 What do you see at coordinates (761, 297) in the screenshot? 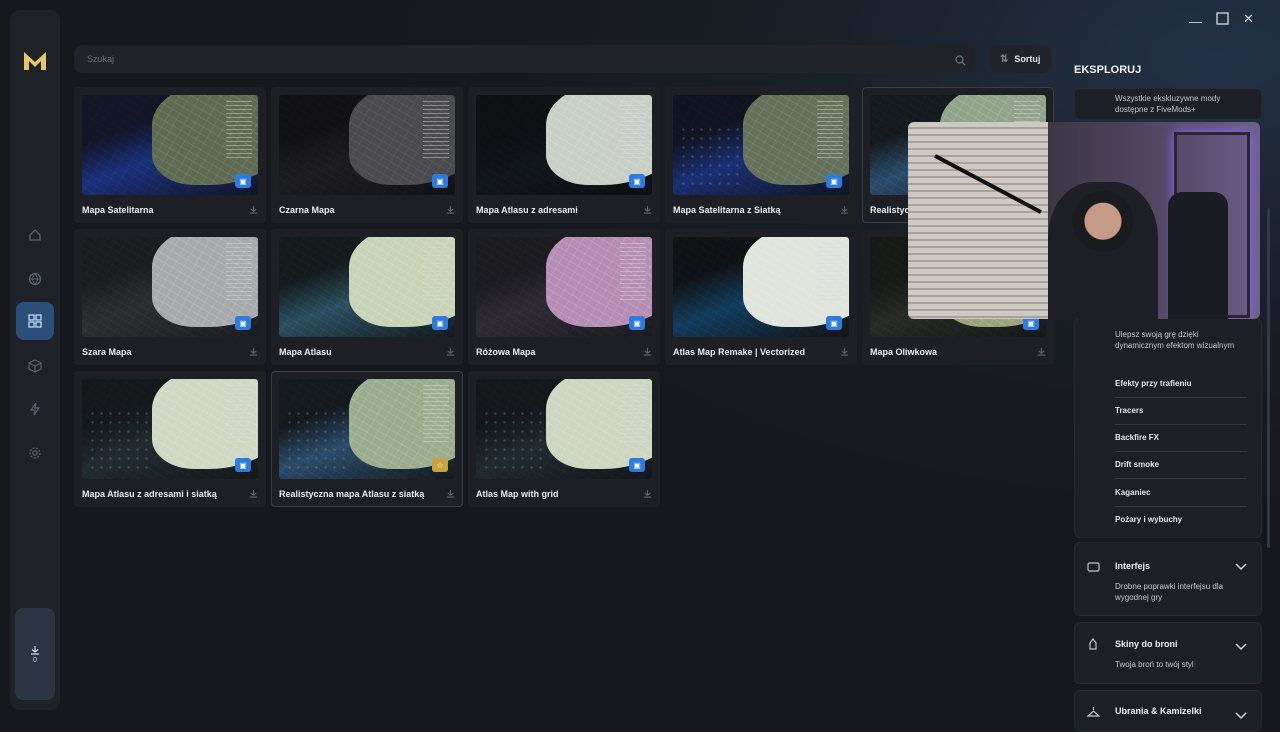
I see `map-card: ▣ Atlas Map Remake | Vectorized` at bounding box center [761, 297].